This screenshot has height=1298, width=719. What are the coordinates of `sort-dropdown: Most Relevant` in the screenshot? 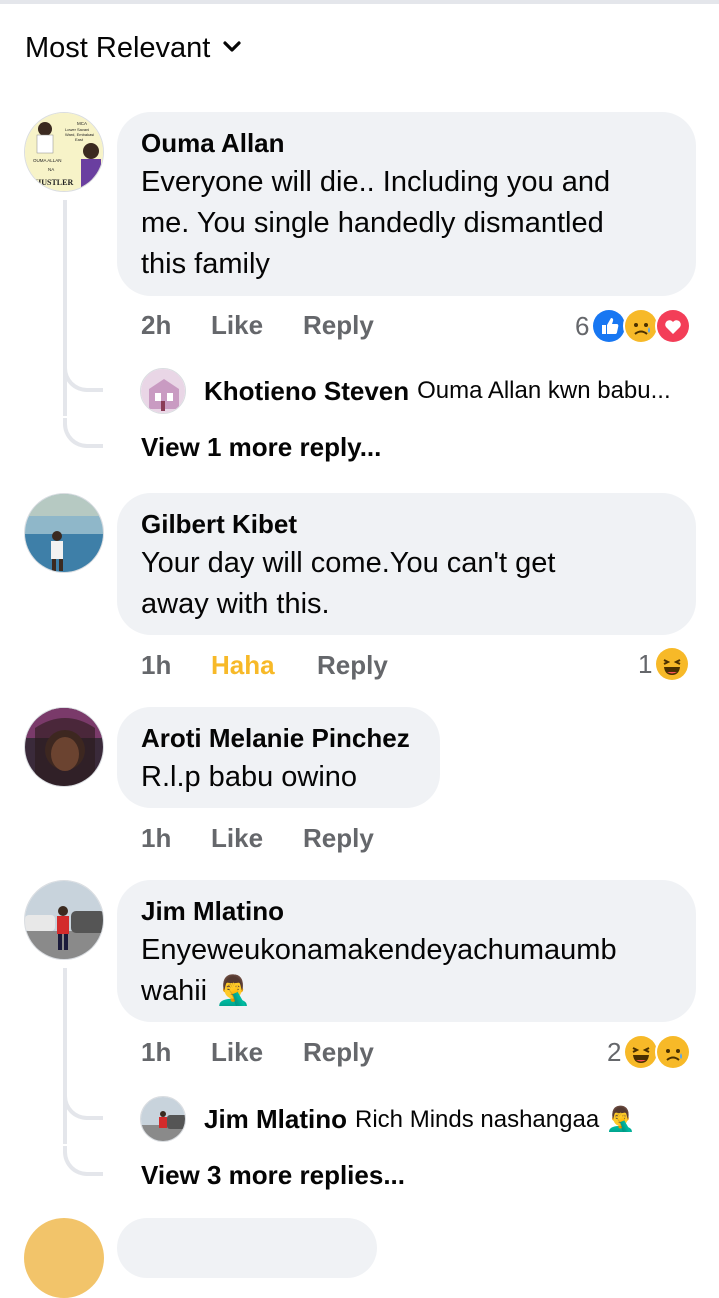 It's located at (133, 48).